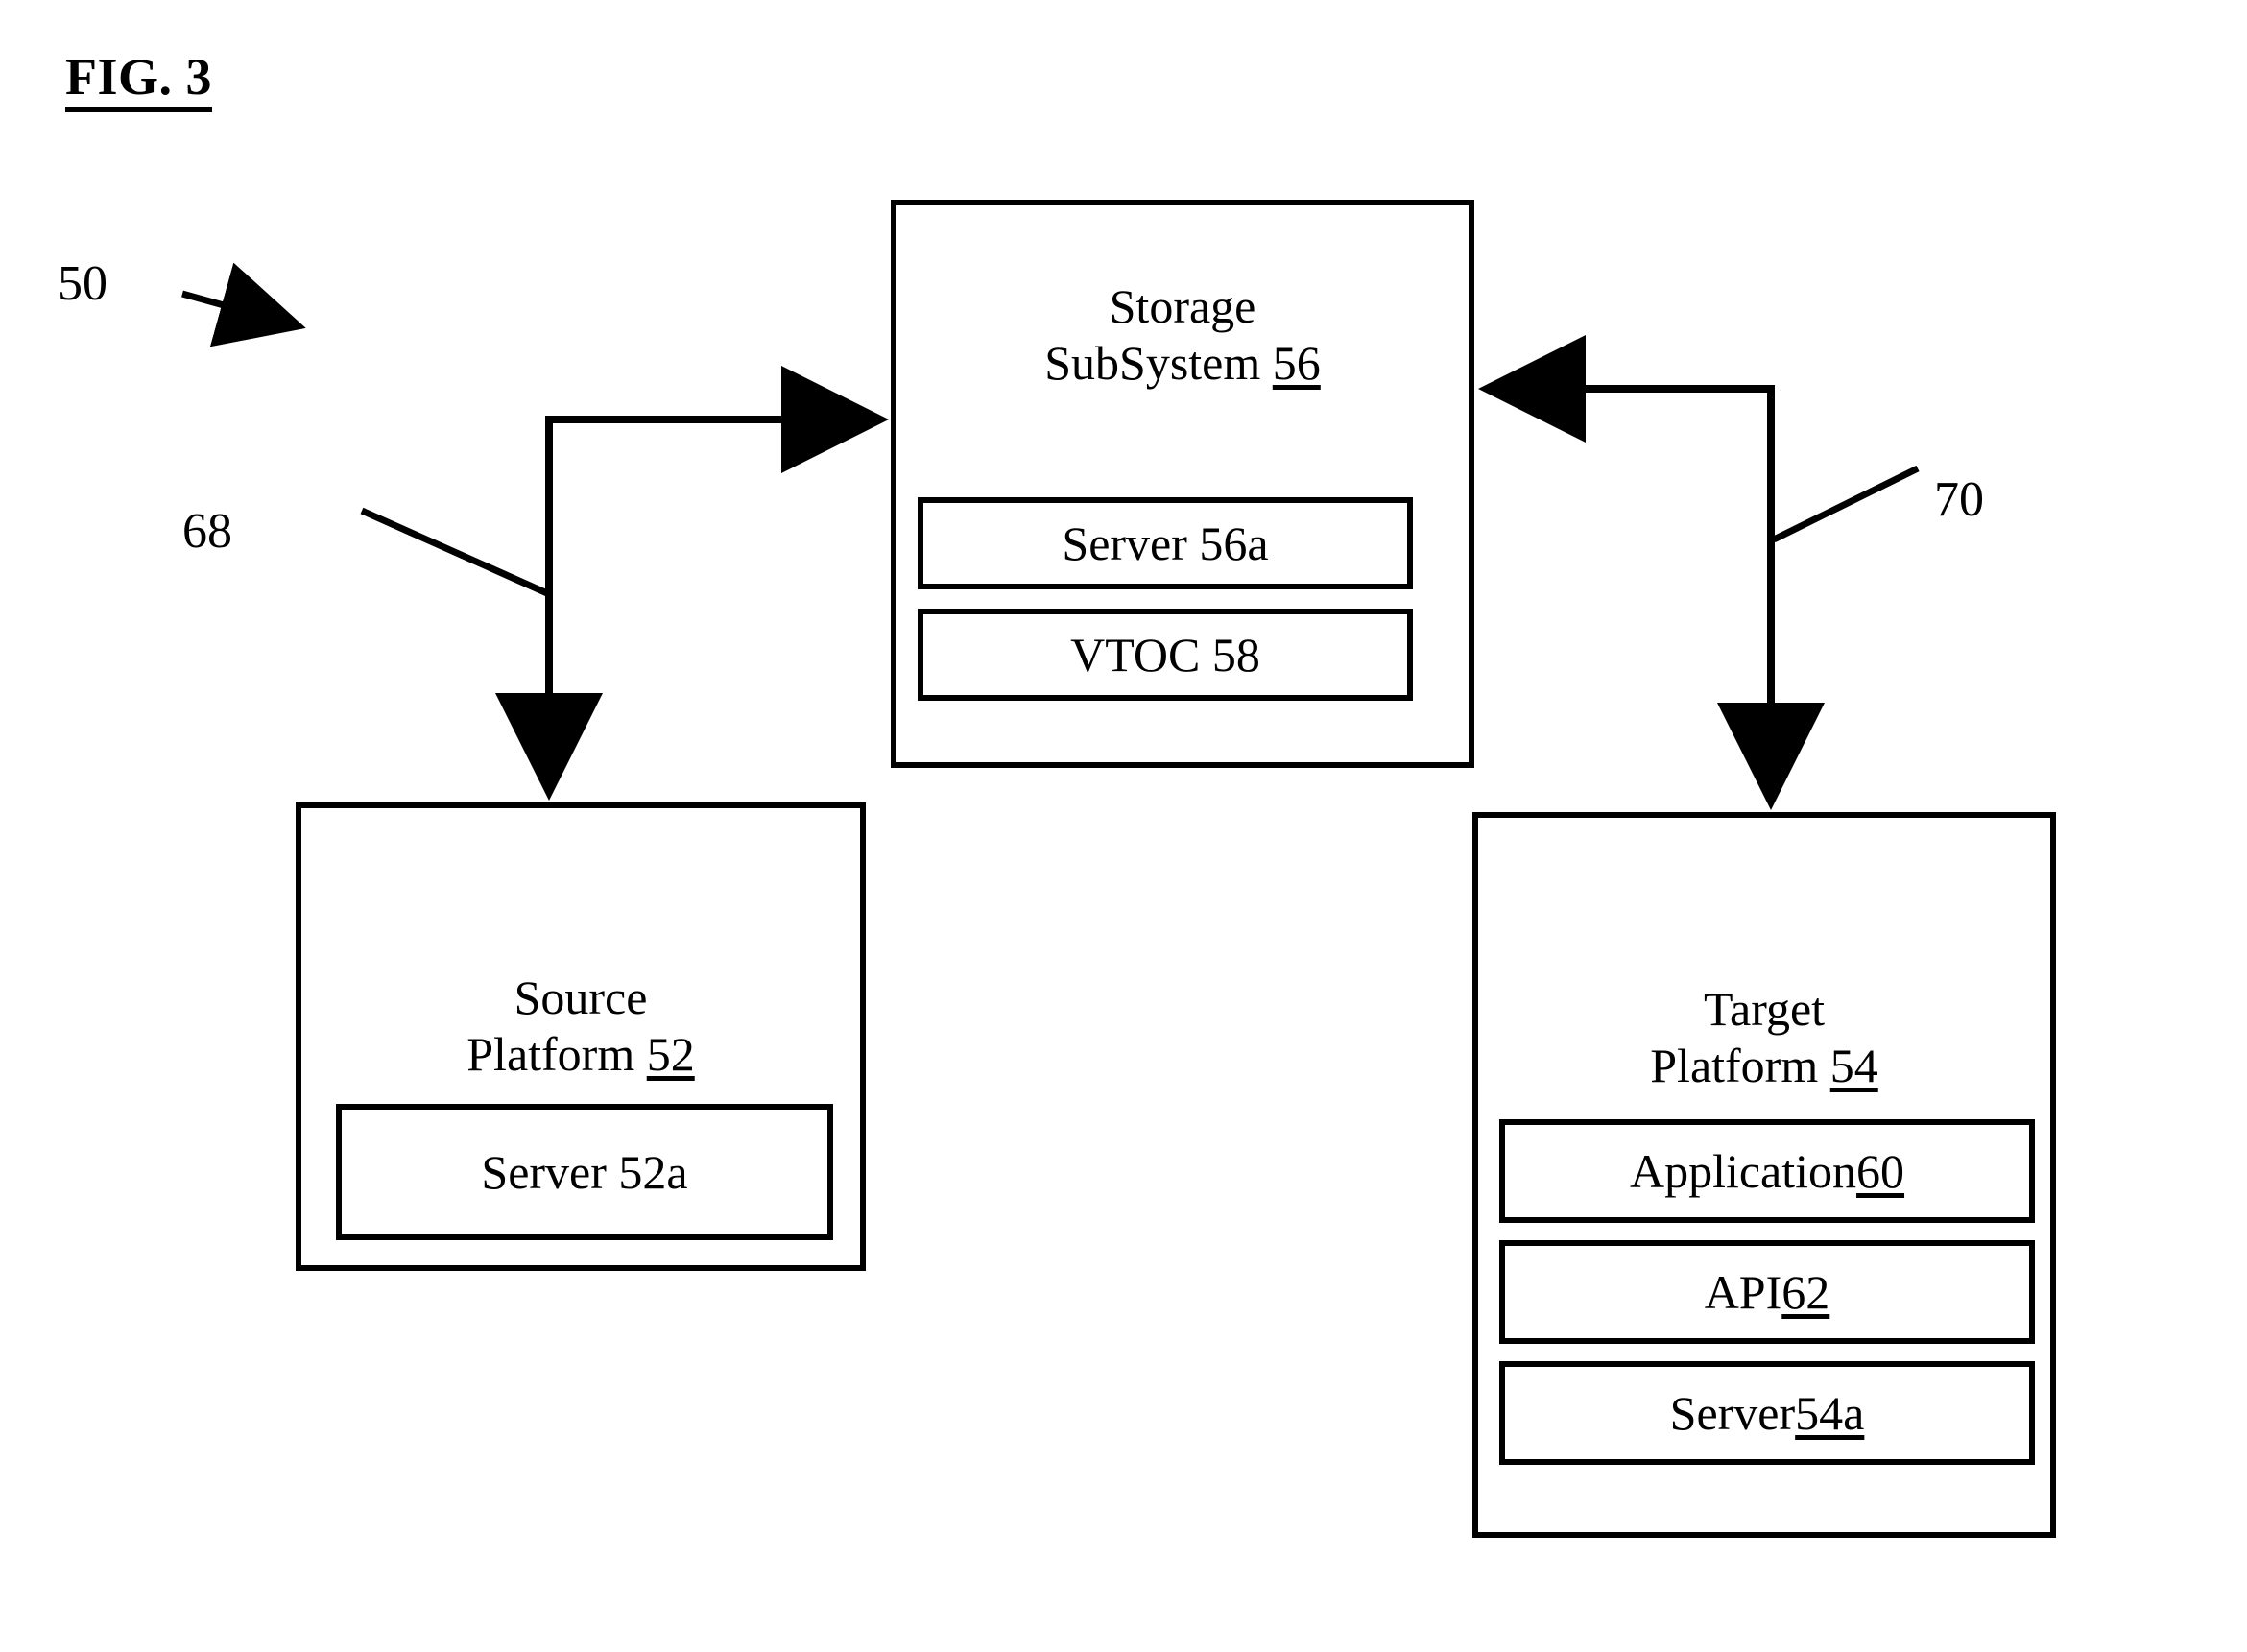 The image size is (2247, 1652). What do you see at coordinates (207, 531) in the screenshot?
I see `reference-numeral-68: 68` at bounding box center [207, 531].